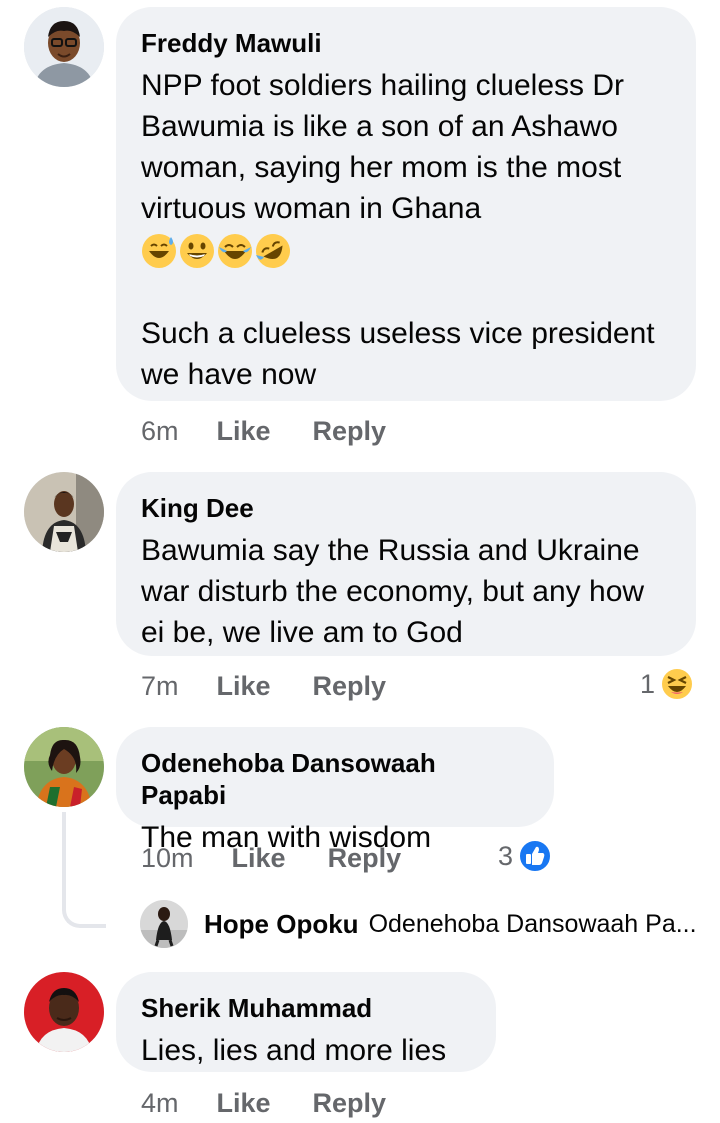  What do you see at coordinates (159, 251) in the screenshot?
I see `sweat-smile-emoji` at bounding box center [159, 251].